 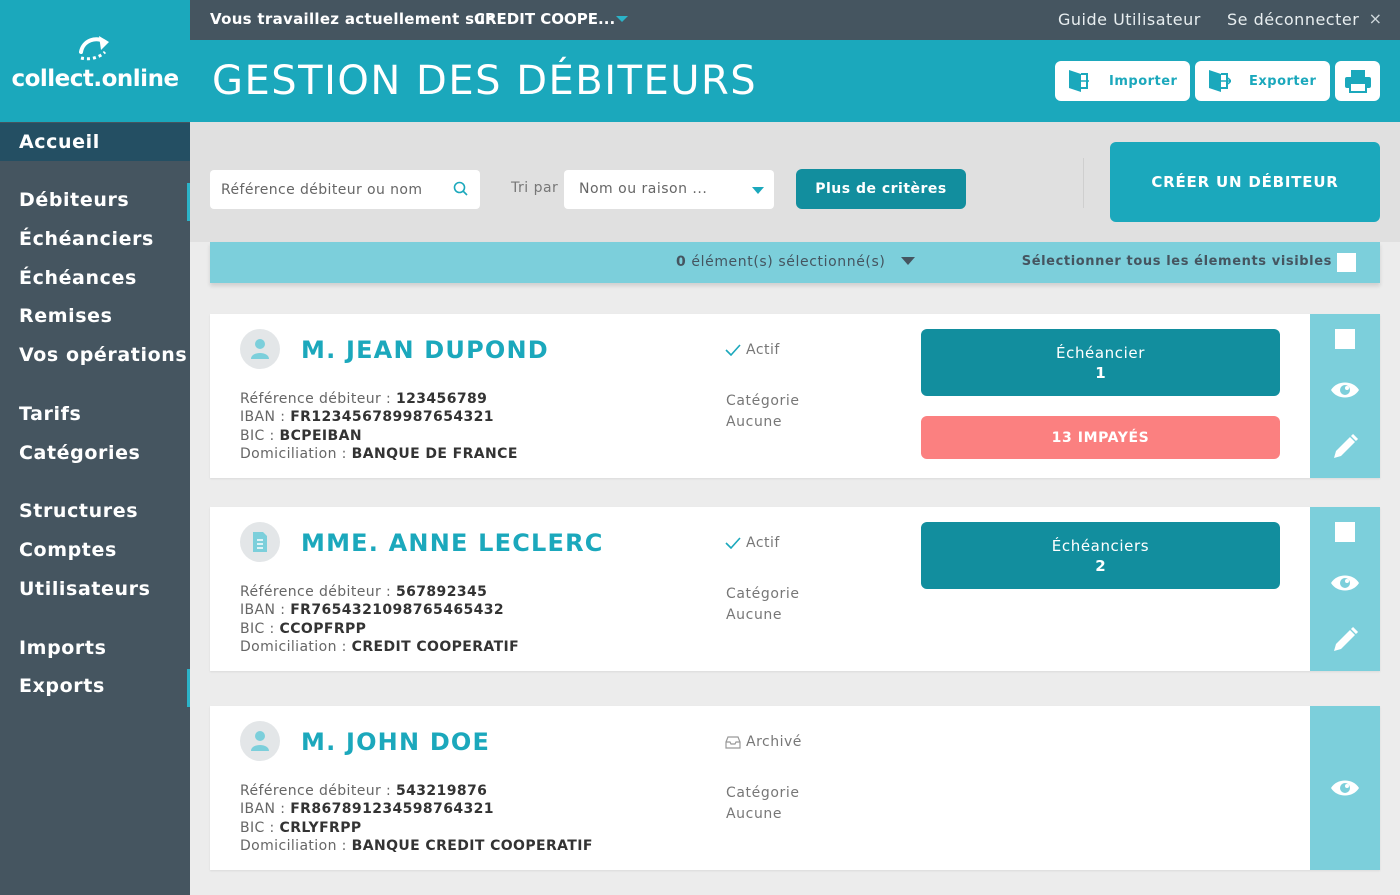 What do you see at coordinates (774, 742) in the screenshot?
I see `status-text: Archivé` at bounding box center [774, 742].